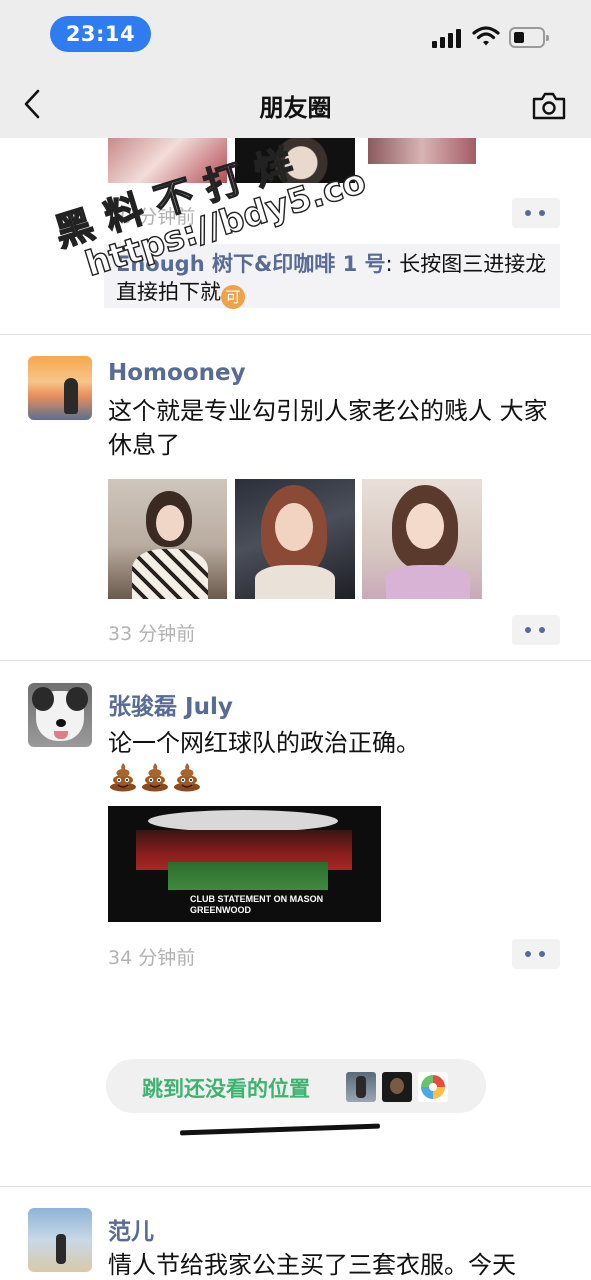 This screenshot has height=1280, width=591. I want to click on status-bar: 23:14, so click(295, 35).